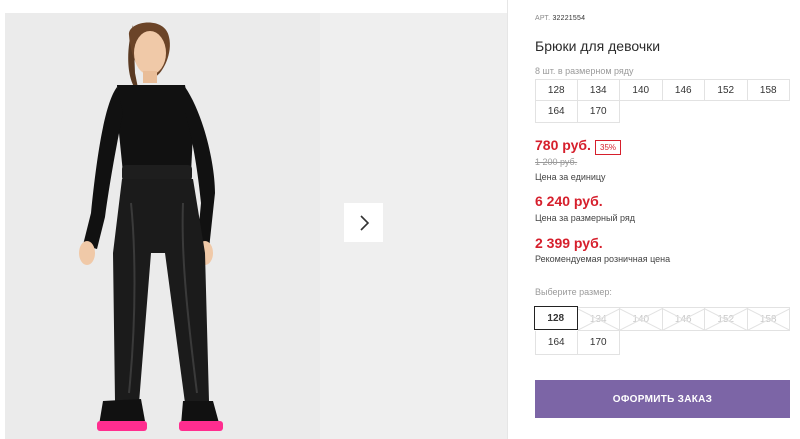 This screenshot has height=439, width=800. What do you see at coordinates (556, 112) in the screenshot?
I see `size-row-cell: 164` at bounding box center [556, 112].